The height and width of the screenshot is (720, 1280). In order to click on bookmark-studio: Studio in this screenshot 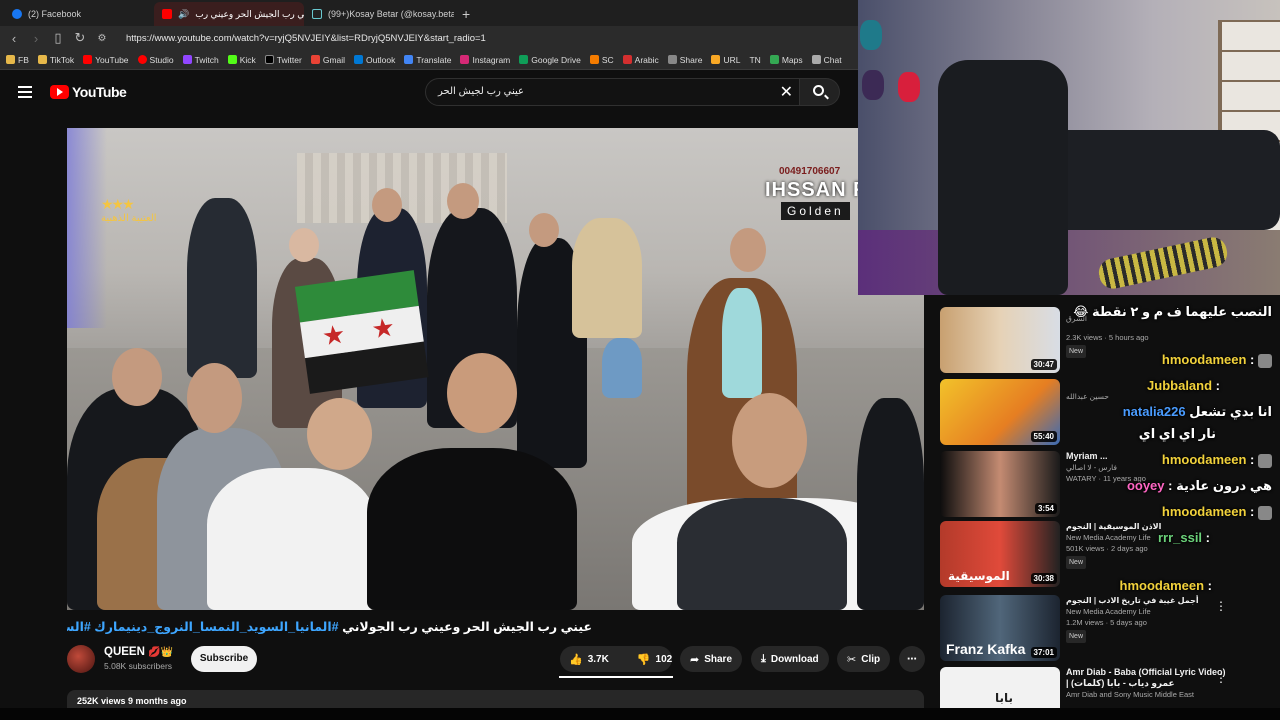, I will do `click(155, 60)`.